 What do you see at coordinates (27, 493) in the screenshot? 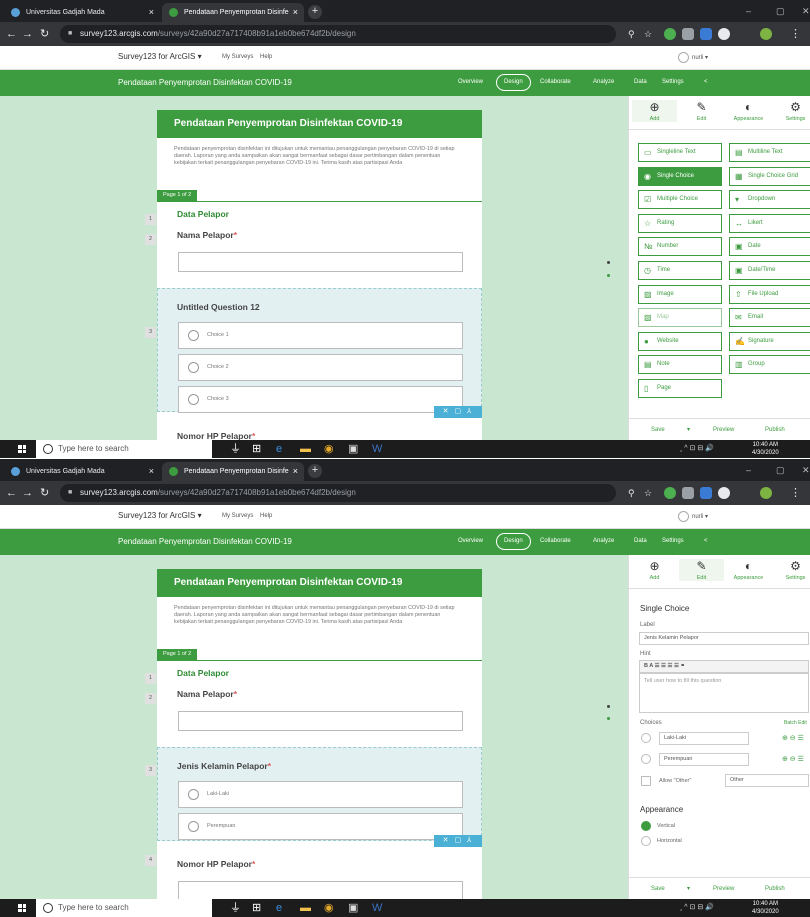
I see `forward-arrow-icon: →` at bounding box center [27, 493].